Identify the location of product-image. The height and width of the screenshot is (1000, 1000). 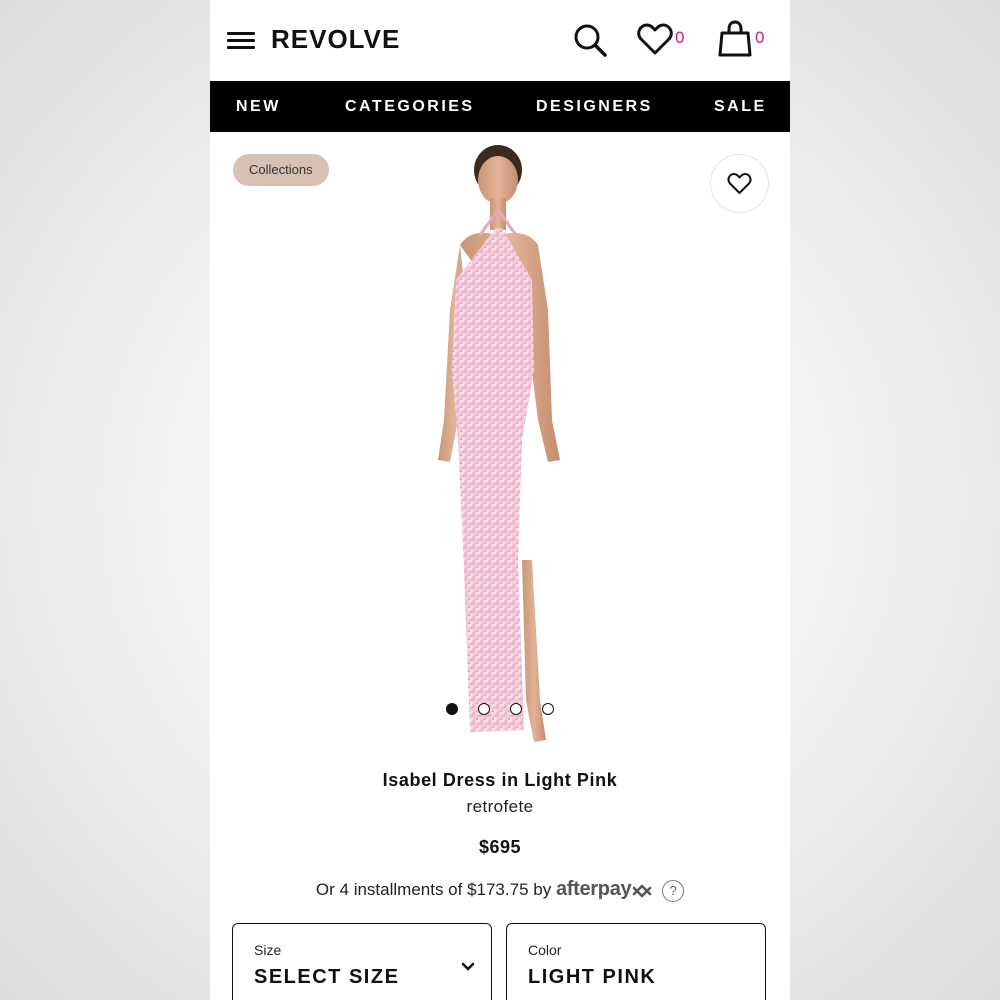
(500, 450).